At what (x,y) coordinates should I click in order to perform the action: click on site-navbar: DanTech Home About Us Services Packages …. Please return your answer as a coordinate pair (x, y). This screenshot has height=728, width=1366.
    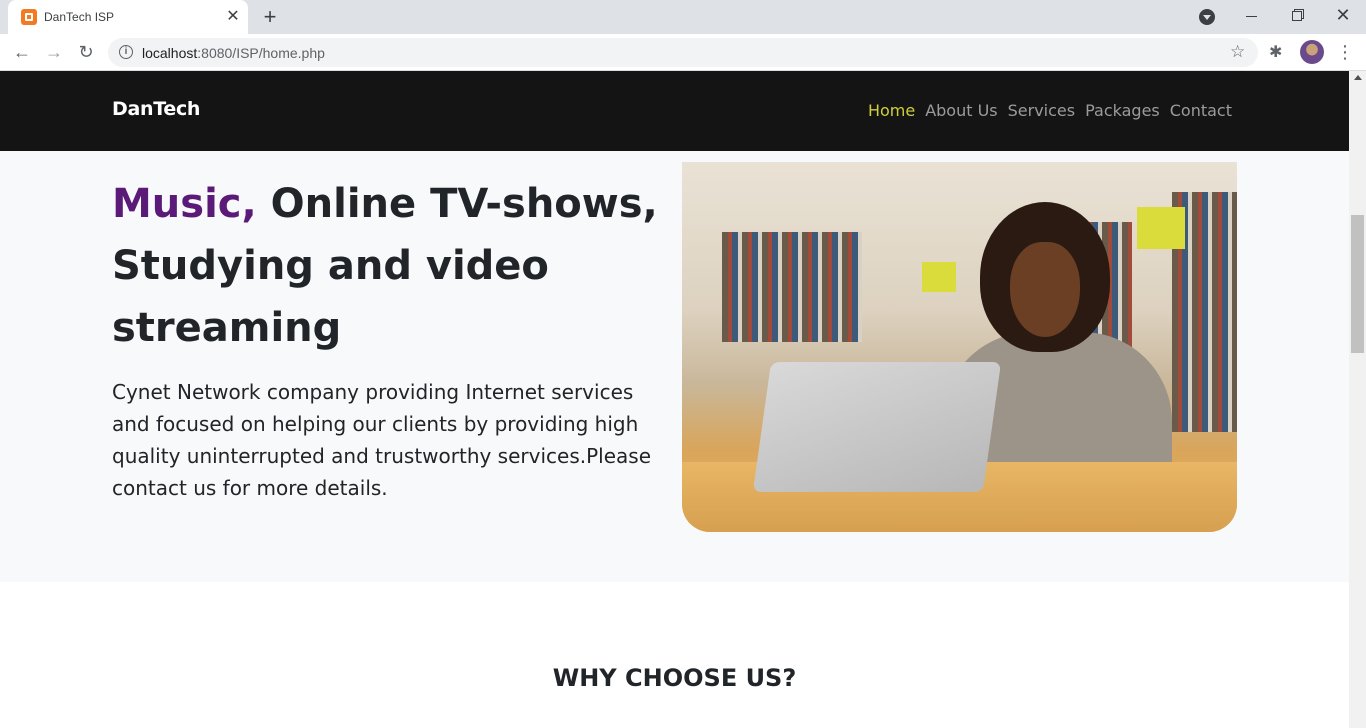
    Looking at the image, I should click on (674, 111).